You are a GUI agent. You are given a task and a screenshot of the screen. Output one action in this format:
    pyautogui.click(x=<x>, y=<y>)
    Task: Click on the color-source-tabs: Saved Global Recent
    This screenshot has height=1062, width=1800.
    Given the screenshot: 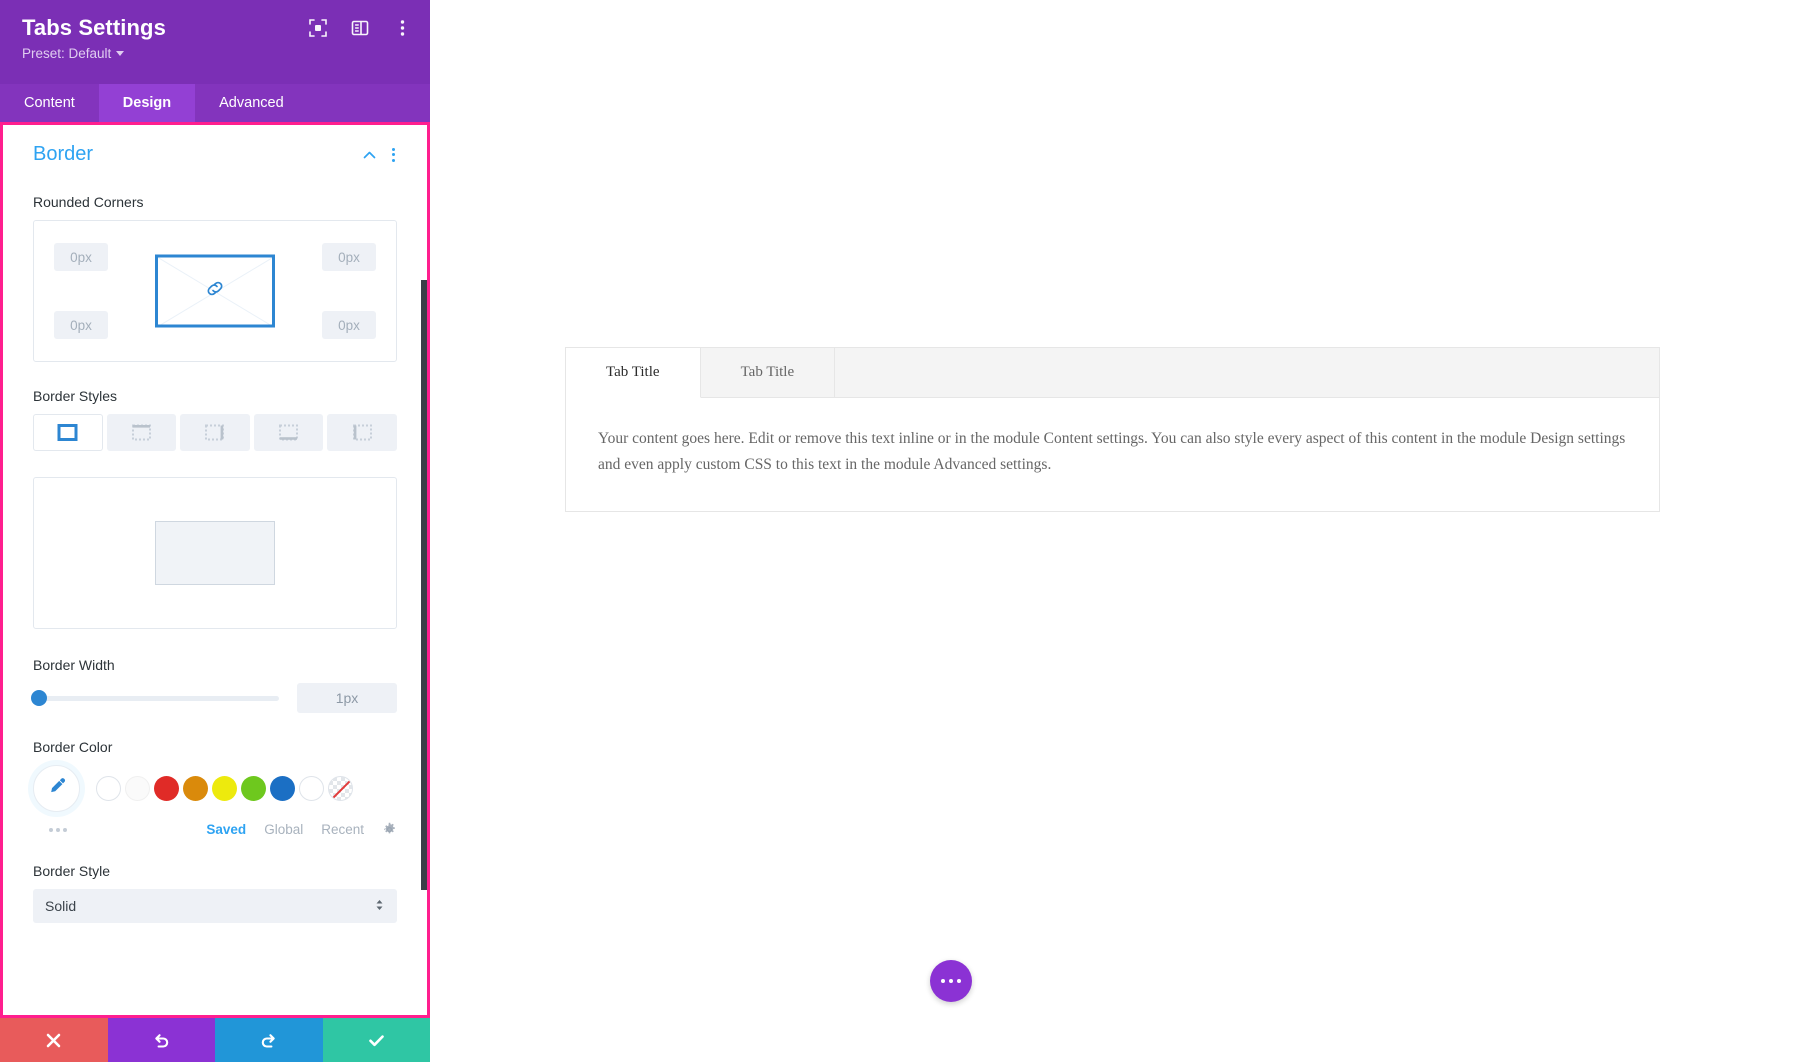 What is the action you would take?
    pyautogui.click(x=301, y=829)
    